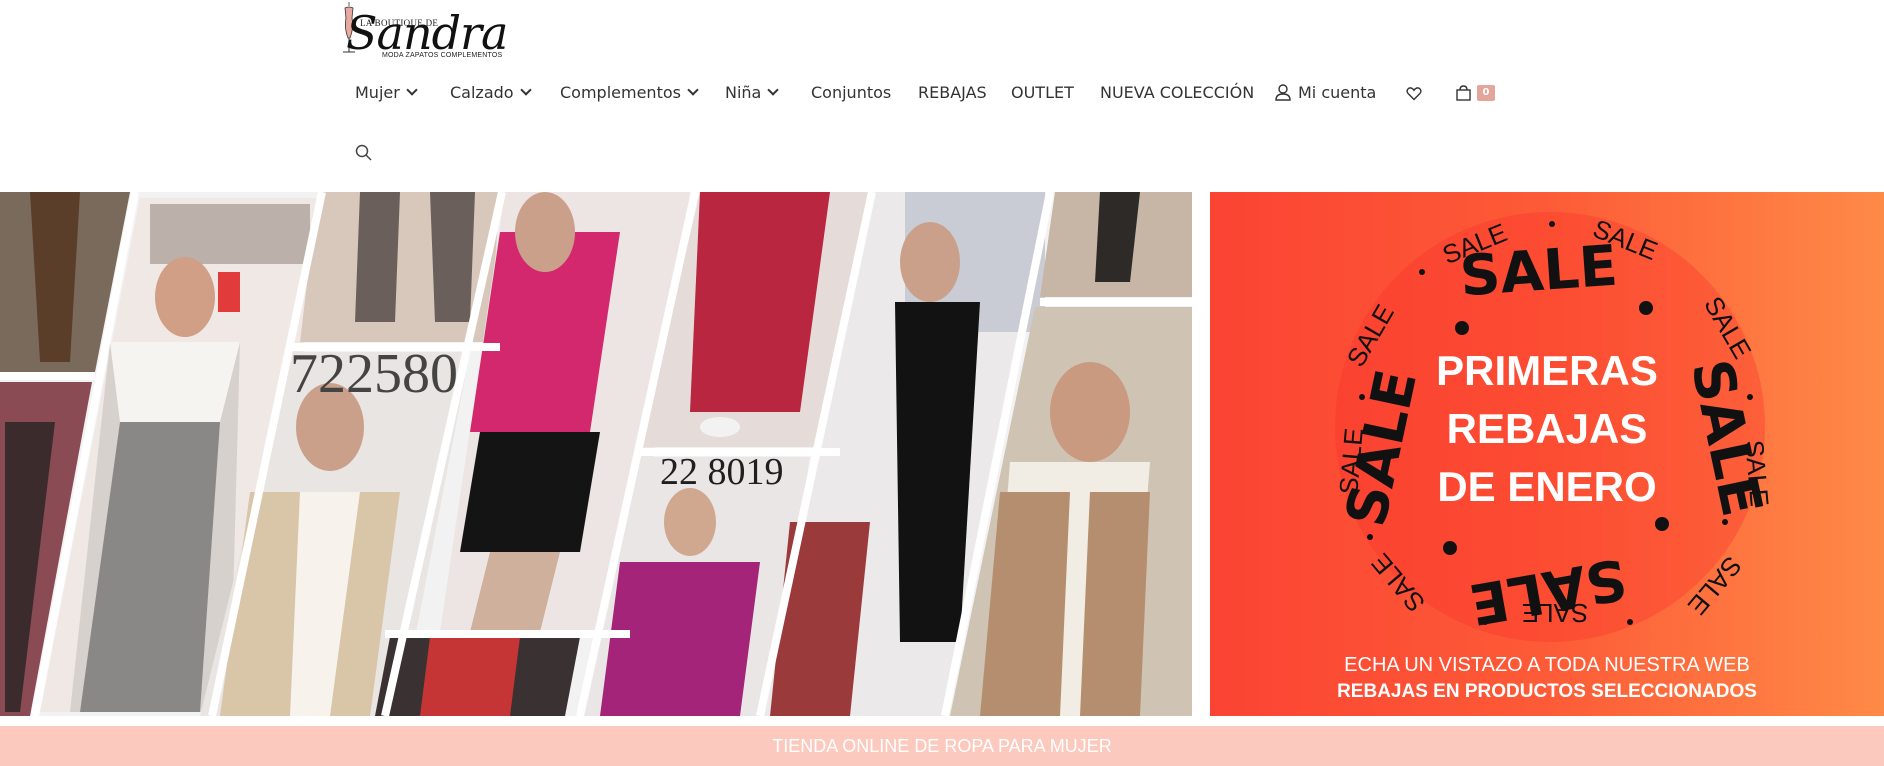 This screenshot has height=766, width=1884. I want to click on cart-count-badge: 0, so click(1486, 93).